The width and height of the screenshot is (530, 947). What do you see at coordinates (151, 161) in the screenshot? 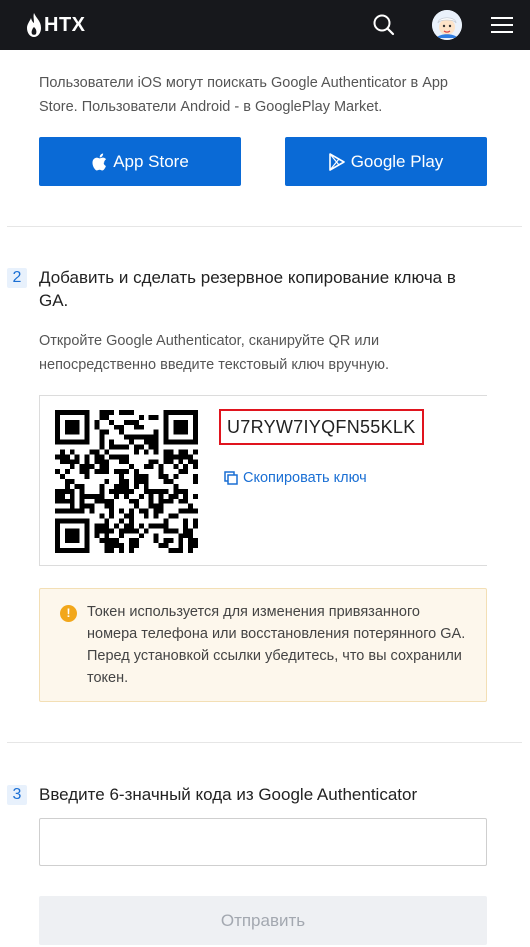
I see `app-store-label: App Store` at bounding box center [151, 161].